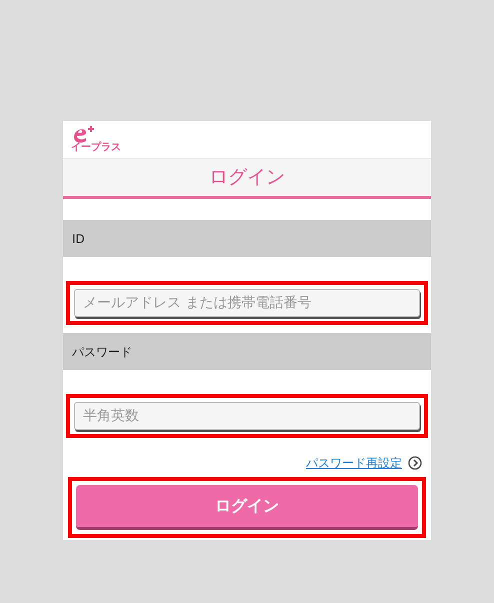  I want to click on input-field: 半角英数, so click(247, 416).